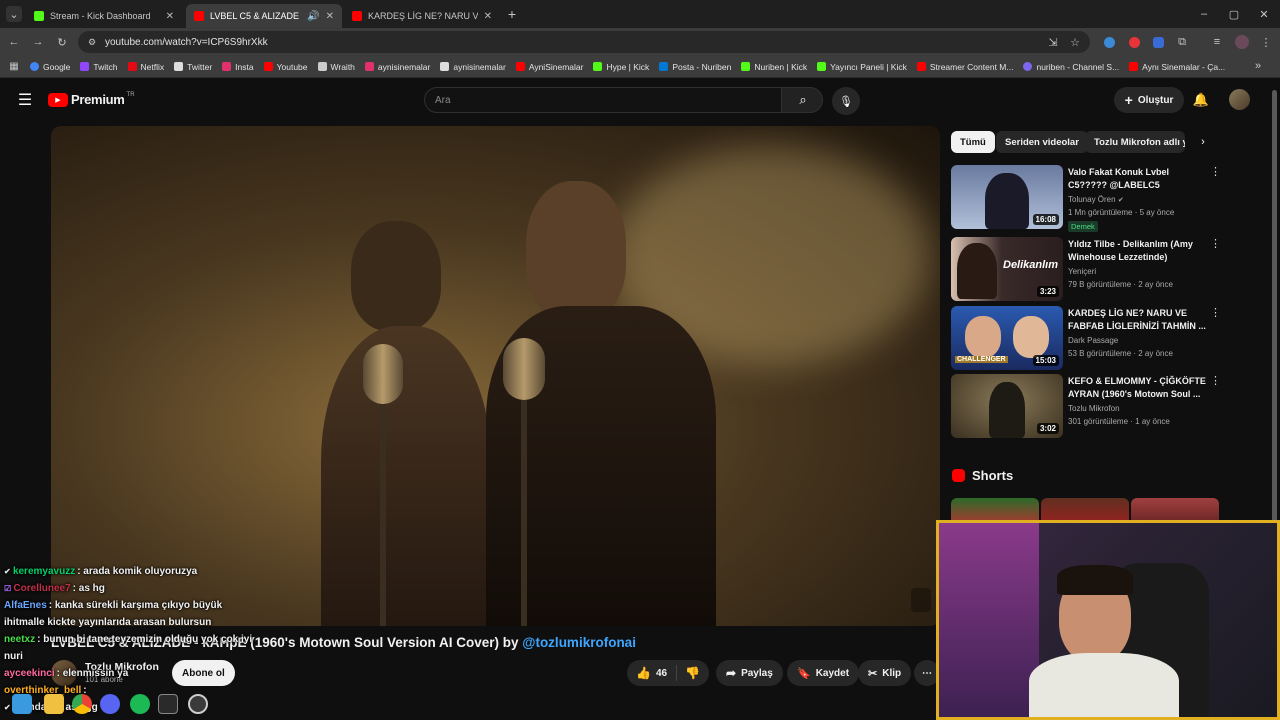 The height and width of the screenshot is (720, 1280). What do you see at coordinates (804, 673) in the screenshot?
I see `bookmark-icon: 🔖` at bounding box center [804, 673].